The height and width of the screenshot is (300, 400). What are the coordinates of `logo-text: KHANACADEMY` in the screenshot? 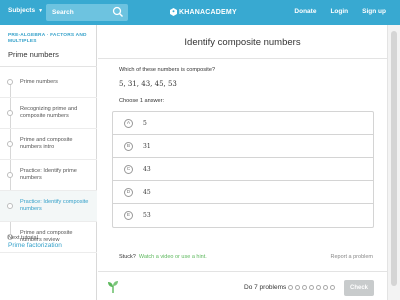 It's located at (208, 12).